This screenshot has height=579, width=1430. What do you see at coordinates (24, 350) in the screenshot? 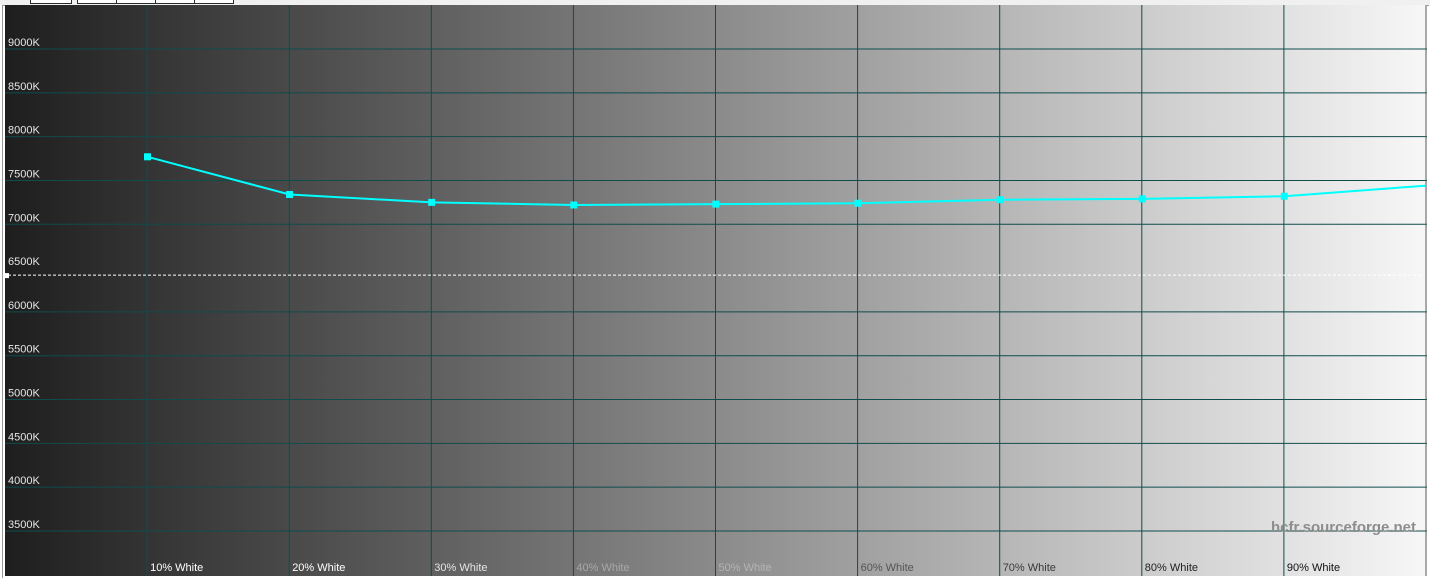
I see `y-tick-label: 5500K` at bounding box center [24, 350].